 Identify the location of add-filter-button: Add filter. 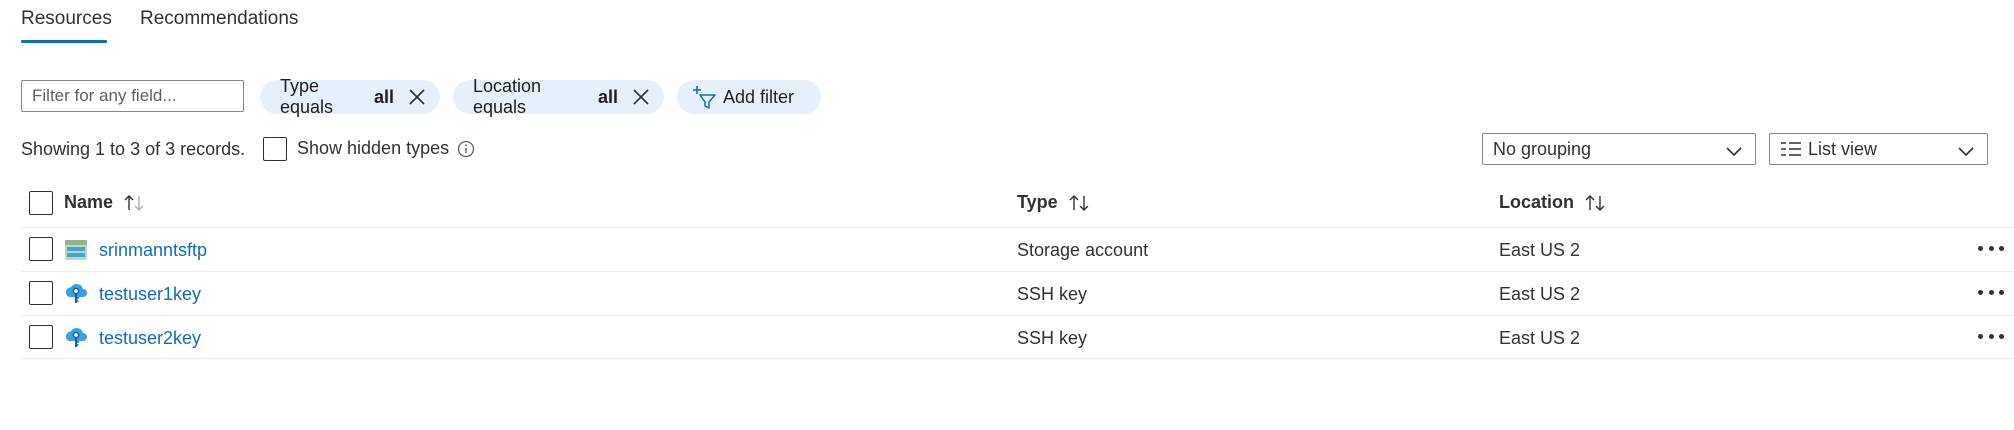
(749, 97).